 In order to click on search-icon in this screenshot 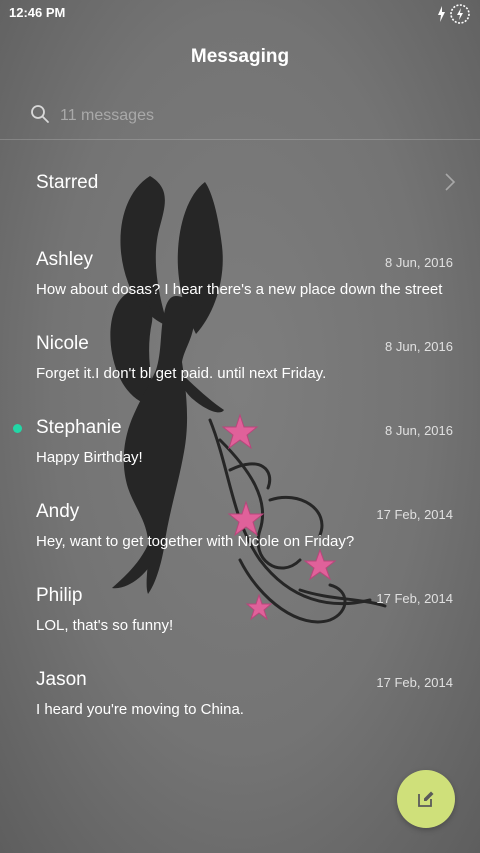, I will do `click(40, 114)`.